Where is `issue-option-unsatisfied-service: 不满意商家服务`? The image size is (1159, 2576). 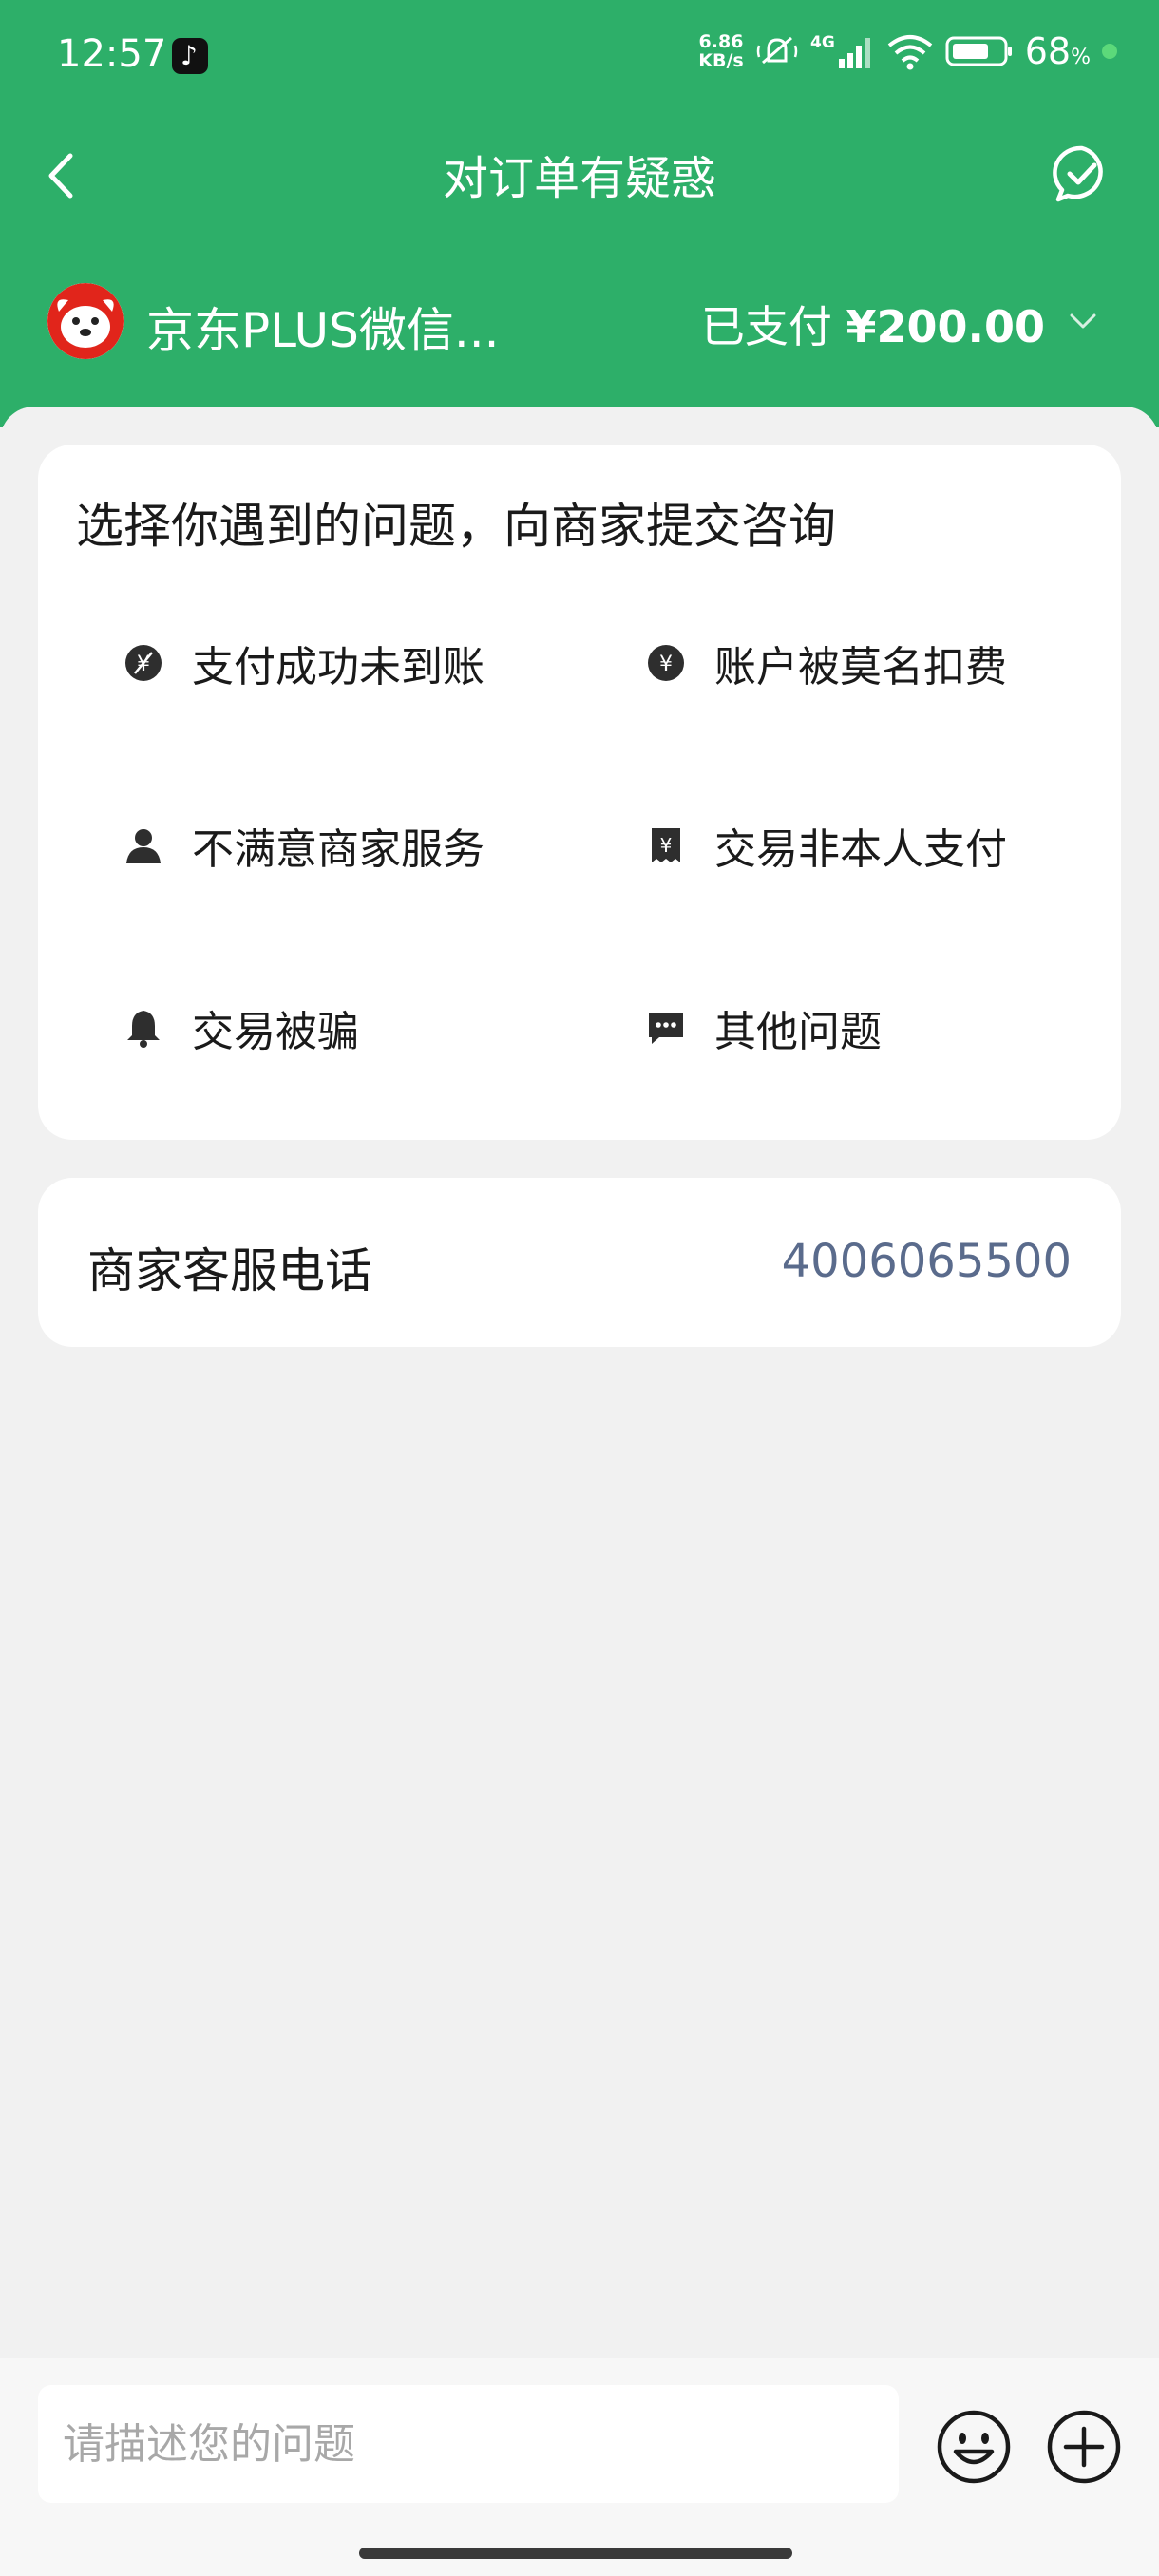
issue-option-unsatisfied-service: 不满意商家服务 is located at coordinates (304, 845).